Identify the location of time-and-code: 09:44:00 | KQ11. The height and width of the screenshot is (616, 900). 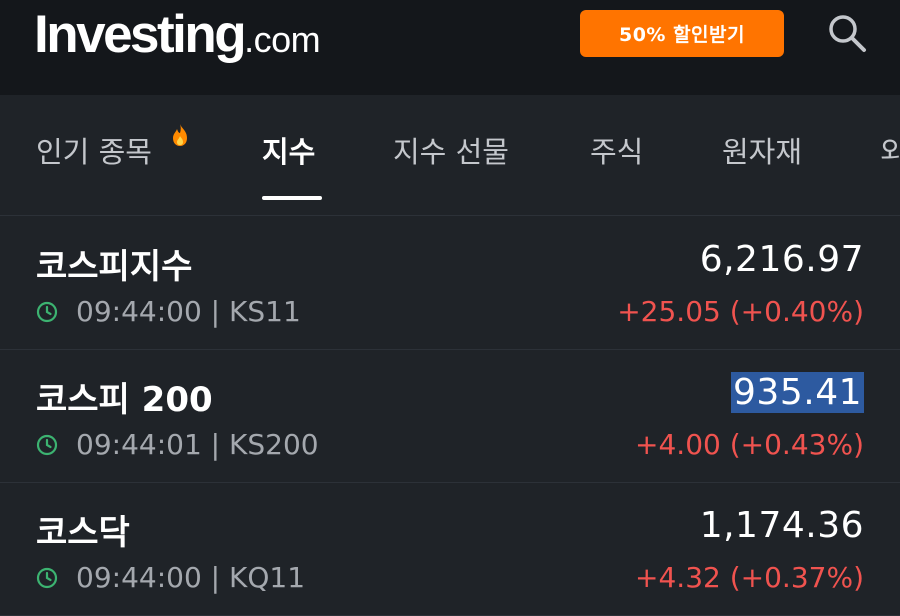
(191, 577).